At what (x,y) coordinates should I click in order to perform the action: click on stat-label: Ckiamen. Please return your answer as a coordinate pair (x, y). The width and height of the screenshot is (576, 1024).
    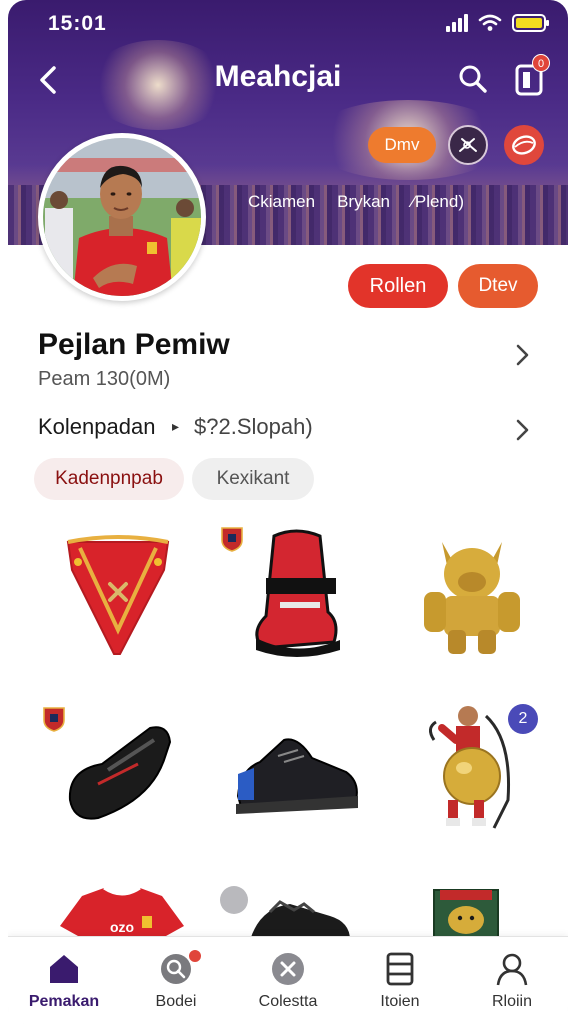
    Looking at the image, I should click on (281, 202).